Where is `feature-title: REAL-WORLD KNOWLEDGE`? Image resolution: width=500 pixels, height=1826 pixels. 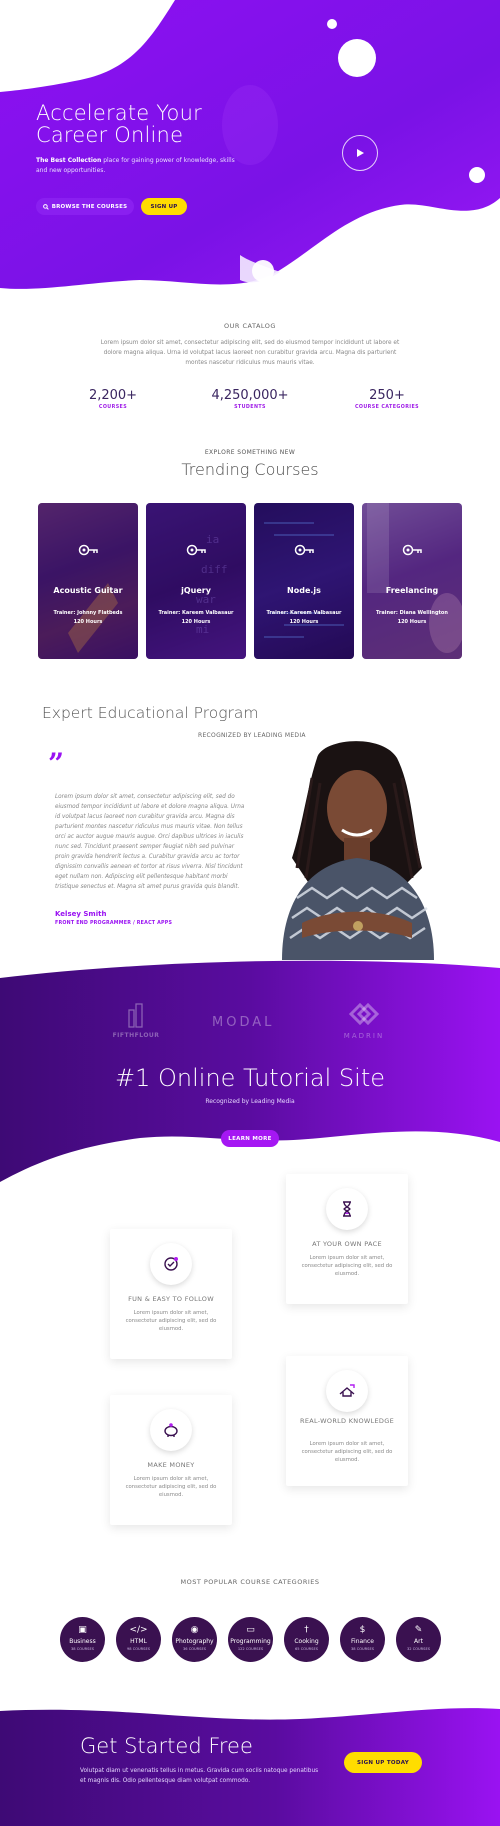
feature-title: REAL-WORLD KNOWLEDGE is located at coordinates (347, 1421).